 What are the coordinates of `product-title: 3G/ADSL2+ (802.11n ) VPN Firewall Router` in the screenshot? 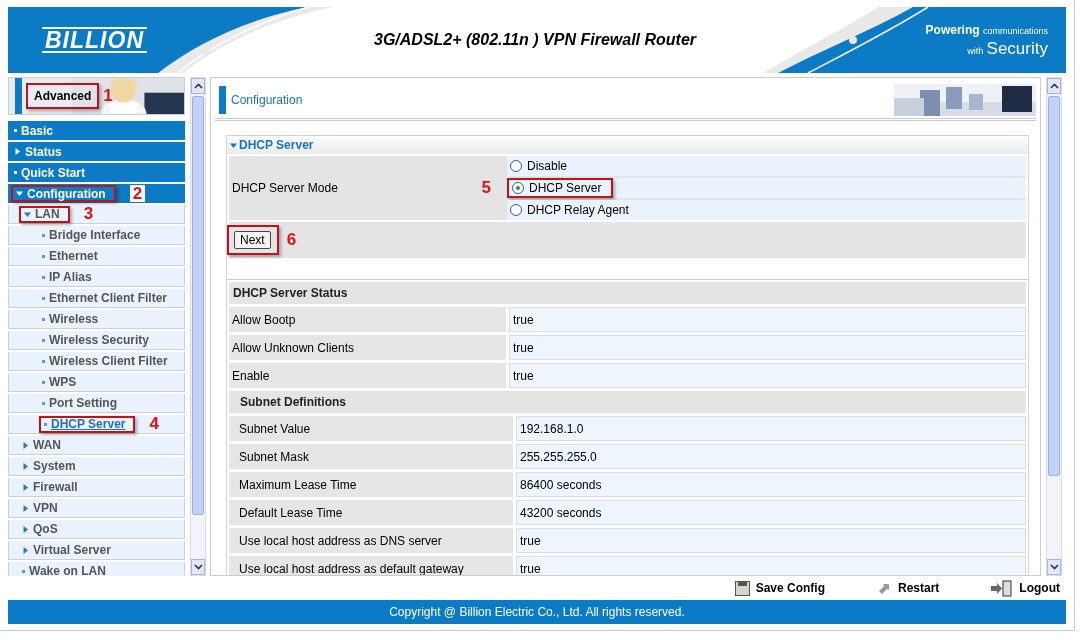 It's located at (535, 40).